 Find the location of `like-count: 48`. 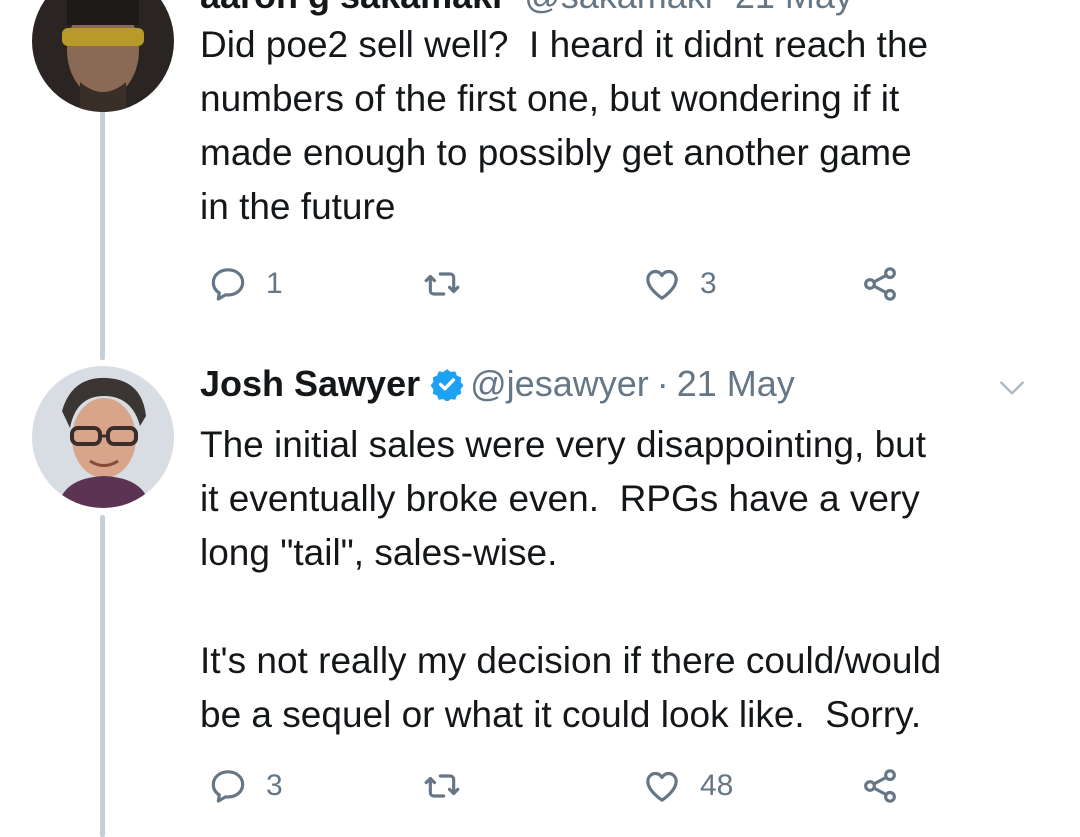

like-count: 48 is located at coordinates (717, 785).